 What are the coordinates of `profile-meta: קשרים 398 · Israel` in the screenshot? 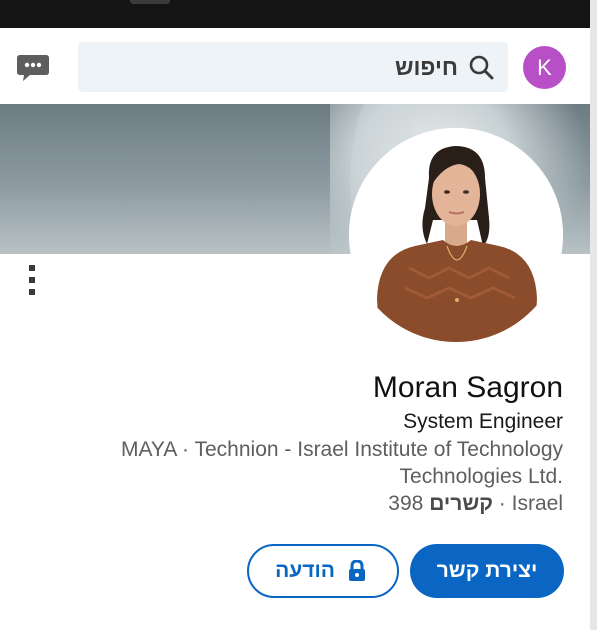 It's located at (475, 504).